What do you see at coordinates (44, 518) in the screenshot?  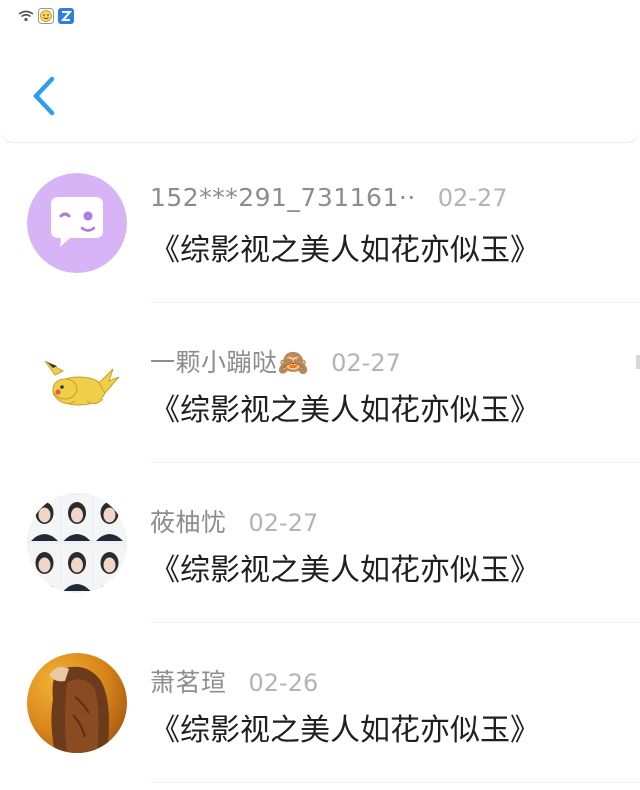 I see `grid-cell` at bounding box center [44, 518].